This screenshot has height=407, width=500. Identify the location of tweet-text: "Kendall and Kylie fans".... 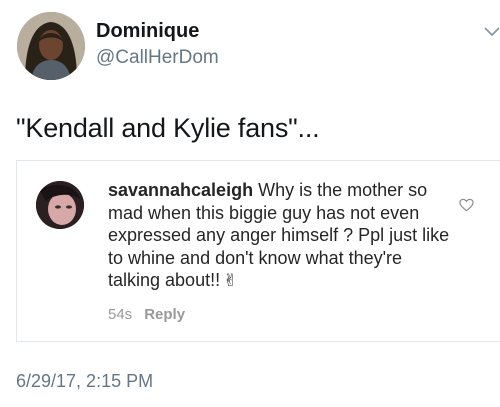
(168, 128).